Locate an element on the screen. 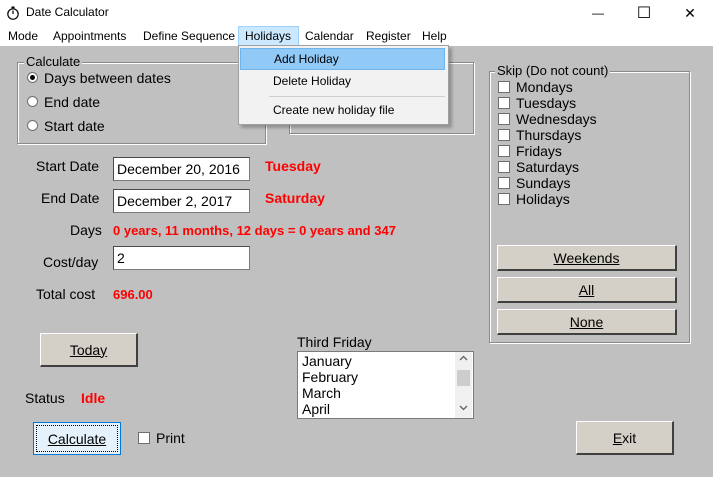  status-value: Idle is located at coordinates (93, 398).